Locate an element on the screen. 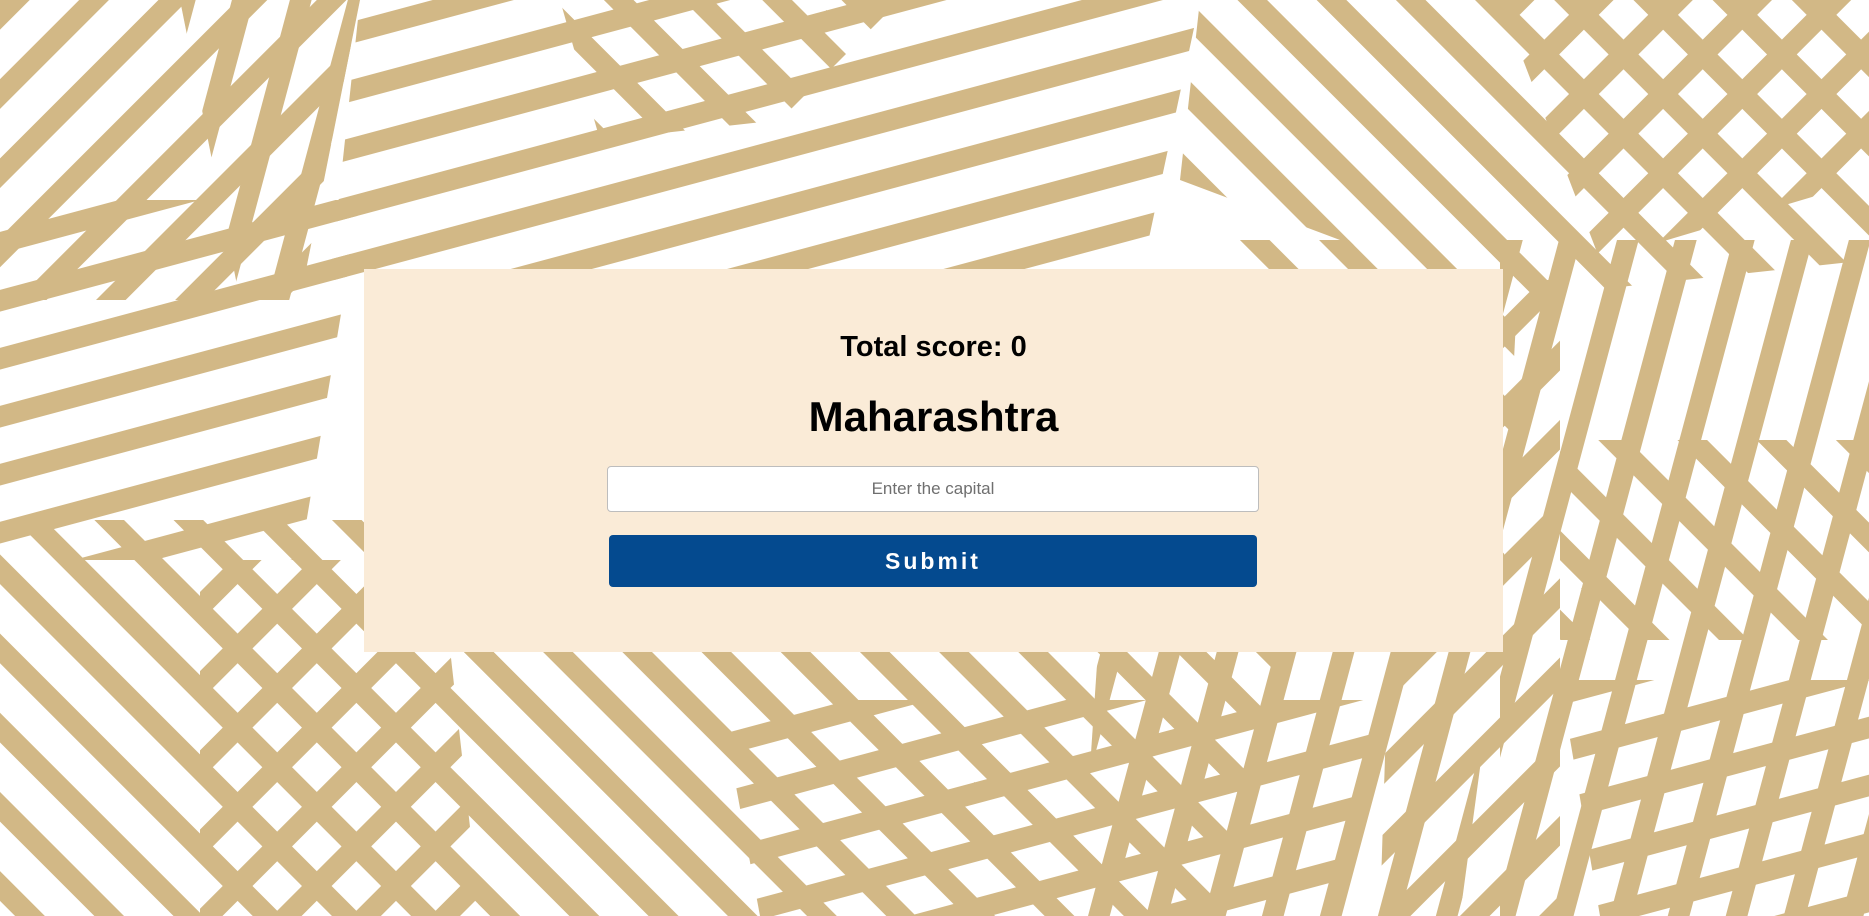  capital-input is located at coordinates (933, 489).